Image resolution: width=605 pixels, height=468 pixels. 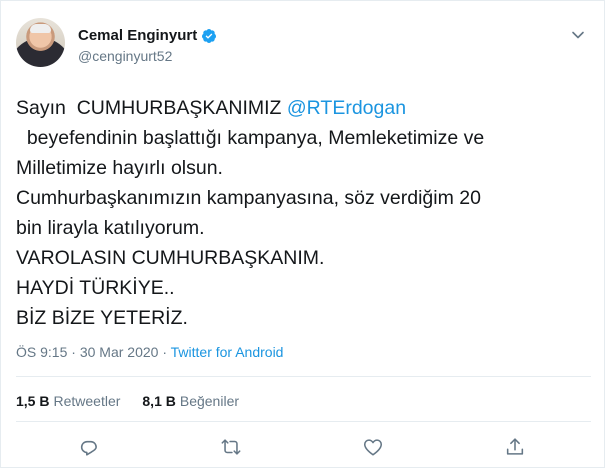 I want to click on tweet-line: VAROLASIN CUMHURBAŞKANIM., so click(x=170, y=258).